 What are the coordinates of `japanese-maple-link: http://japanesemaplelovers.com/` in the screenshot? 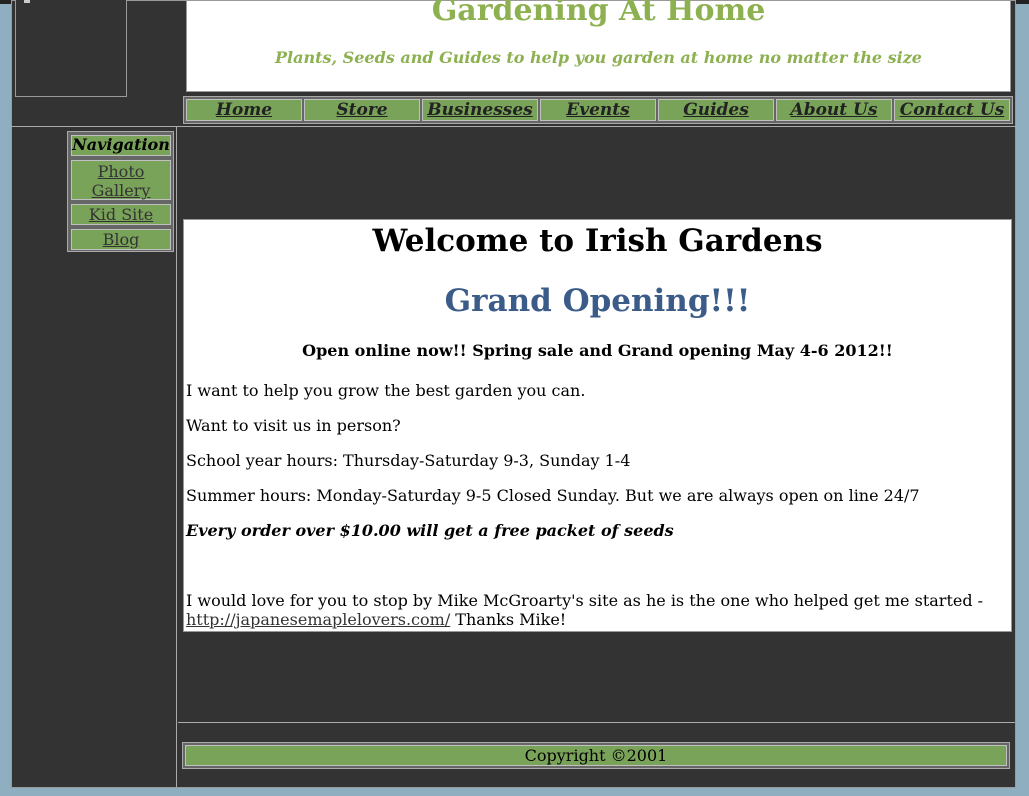 It's located at (318, 619).